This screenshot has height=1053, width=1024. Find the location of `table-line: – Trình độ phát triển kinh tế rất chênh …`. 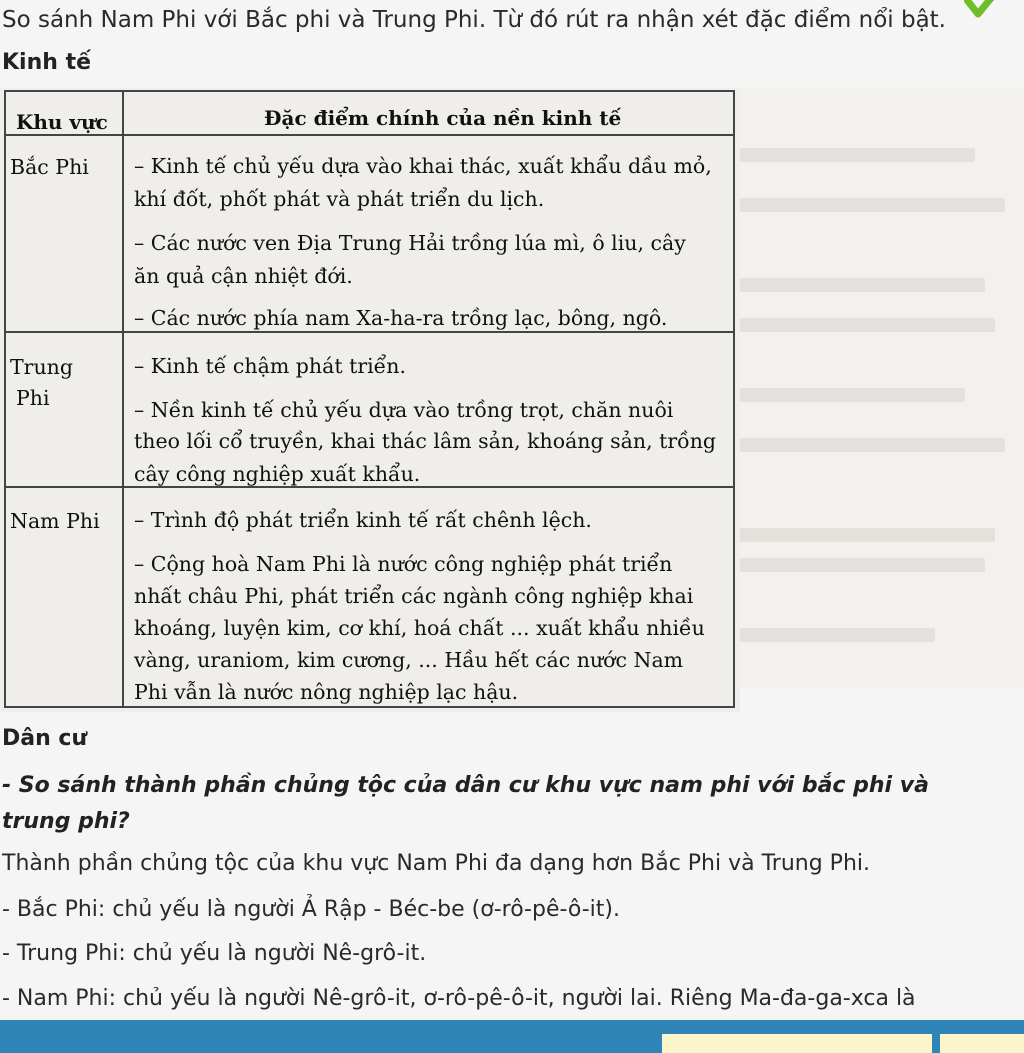

table-line: – Trình độ phát triển kinh tế rất chênh … is located at coordinates (363, 520).